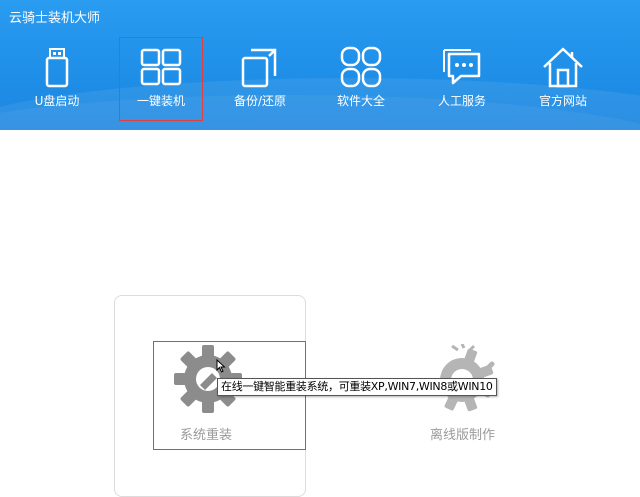 The width and height of the screenshot is (640, 497). I want to click on nav-label: 官方网站, so click(562, 101).